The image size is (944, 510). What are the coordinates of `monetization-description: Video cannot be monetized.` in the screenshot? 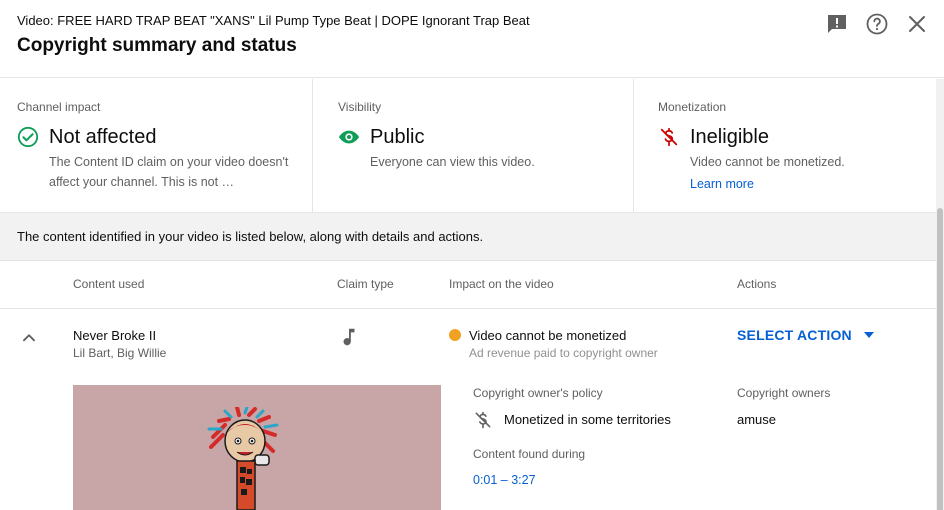 It's located at (767, 162).